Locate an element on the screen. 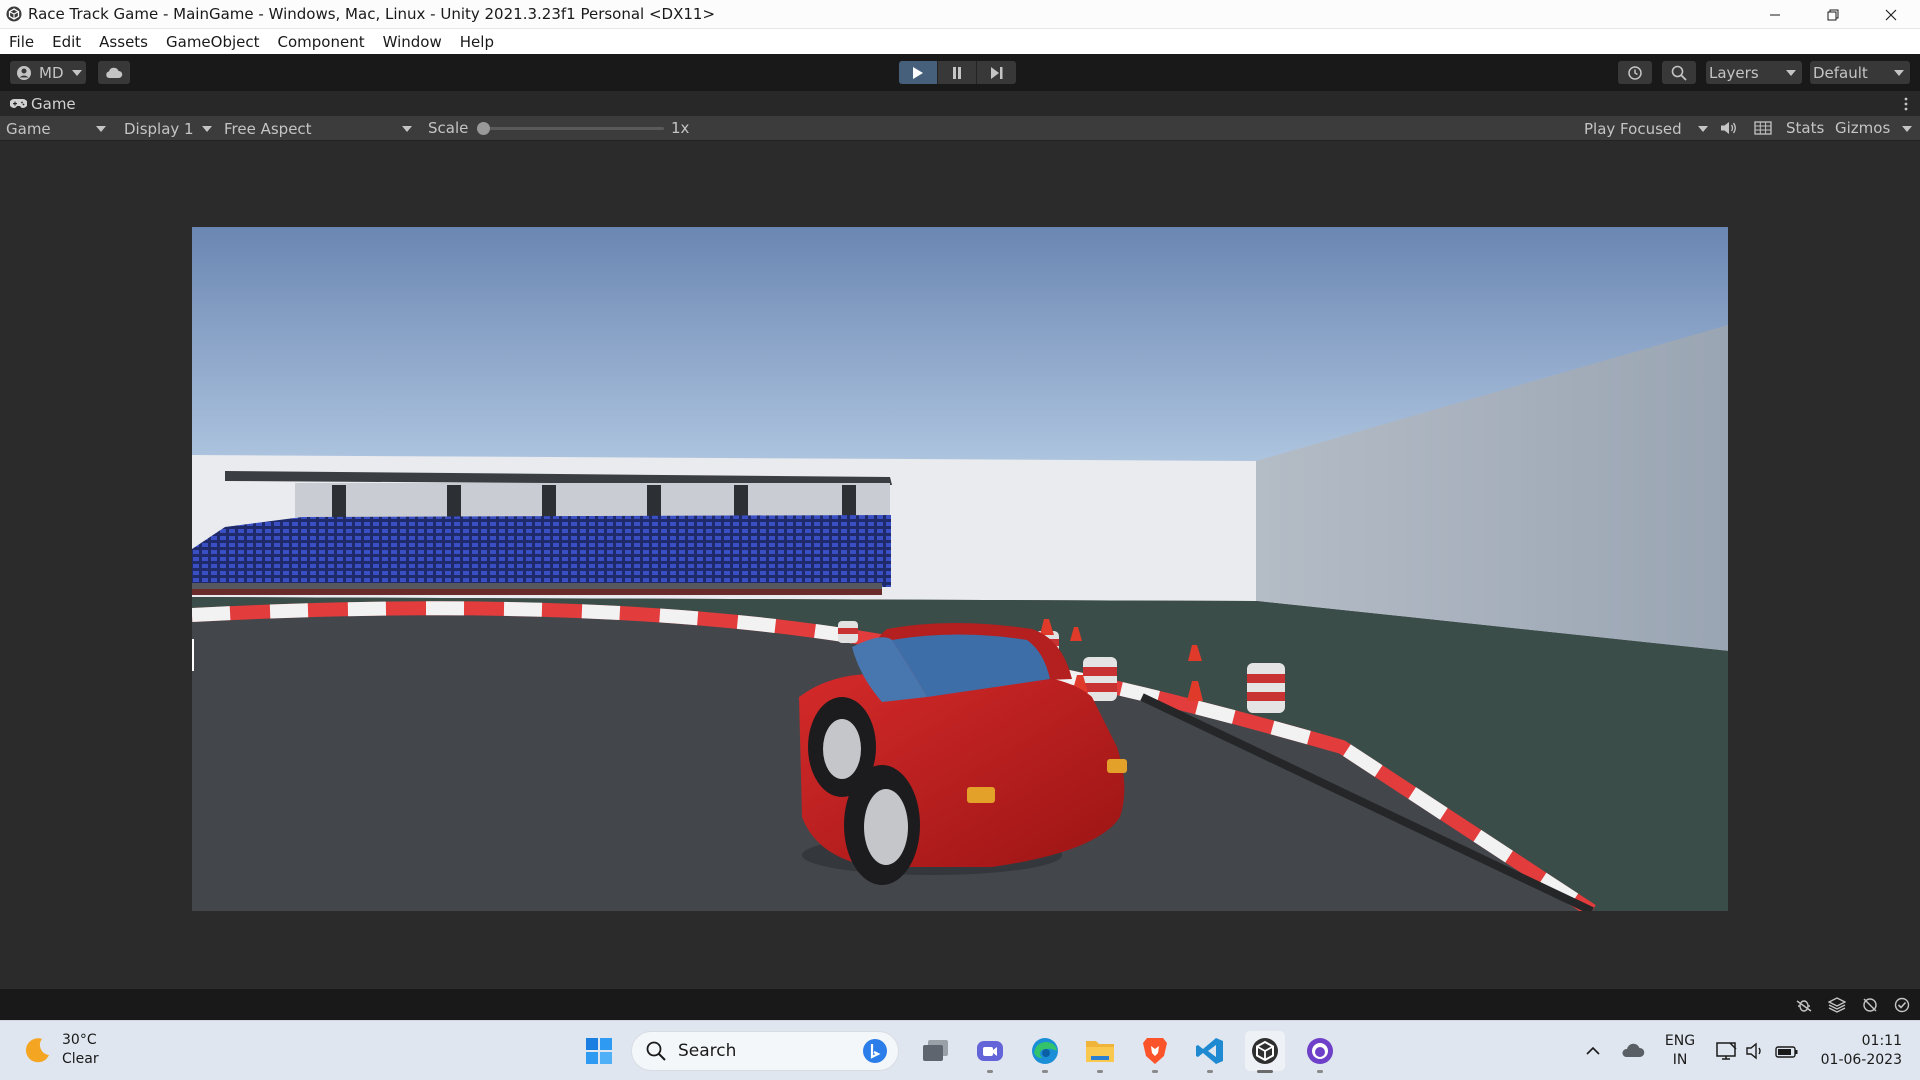  network-icon is located at coordinates (1727, 1051).